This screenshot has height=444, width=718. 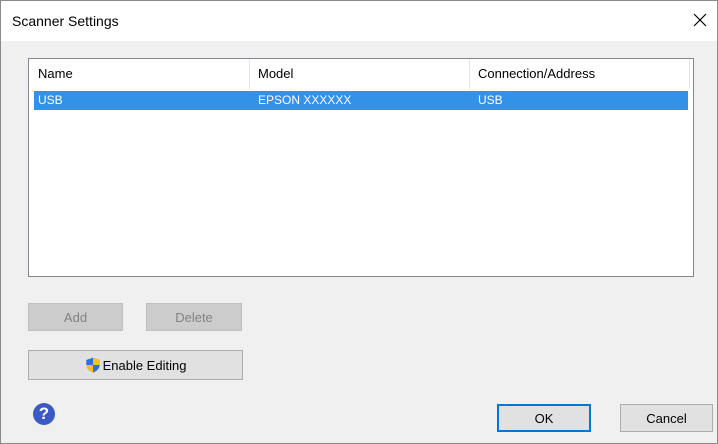 I want to click on close-icon, so click(x=700, y=20).